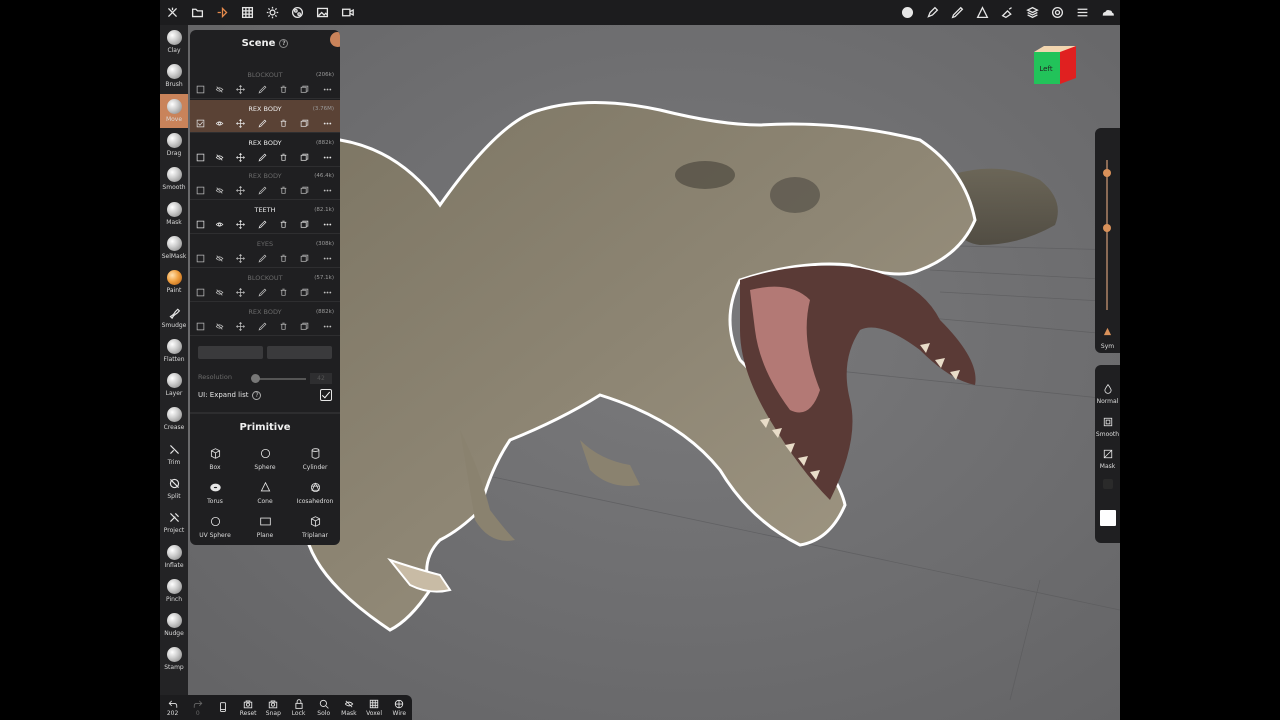  I want to click on tool-pinch: Pinch, so click(174, 591).